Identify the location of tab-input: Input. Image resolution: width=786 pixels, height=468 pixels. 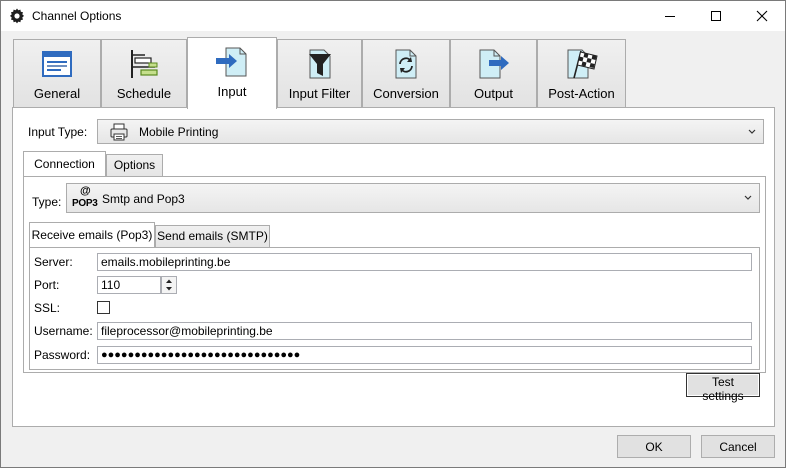
(232, 73).